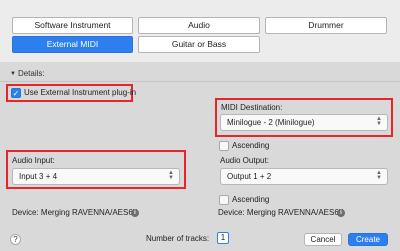 The width and height of the screenshot is (400, 251). Describe the element at coordinates (251, 199) in the screenshot. I see `ascending-label-2: Ascending` at that location.